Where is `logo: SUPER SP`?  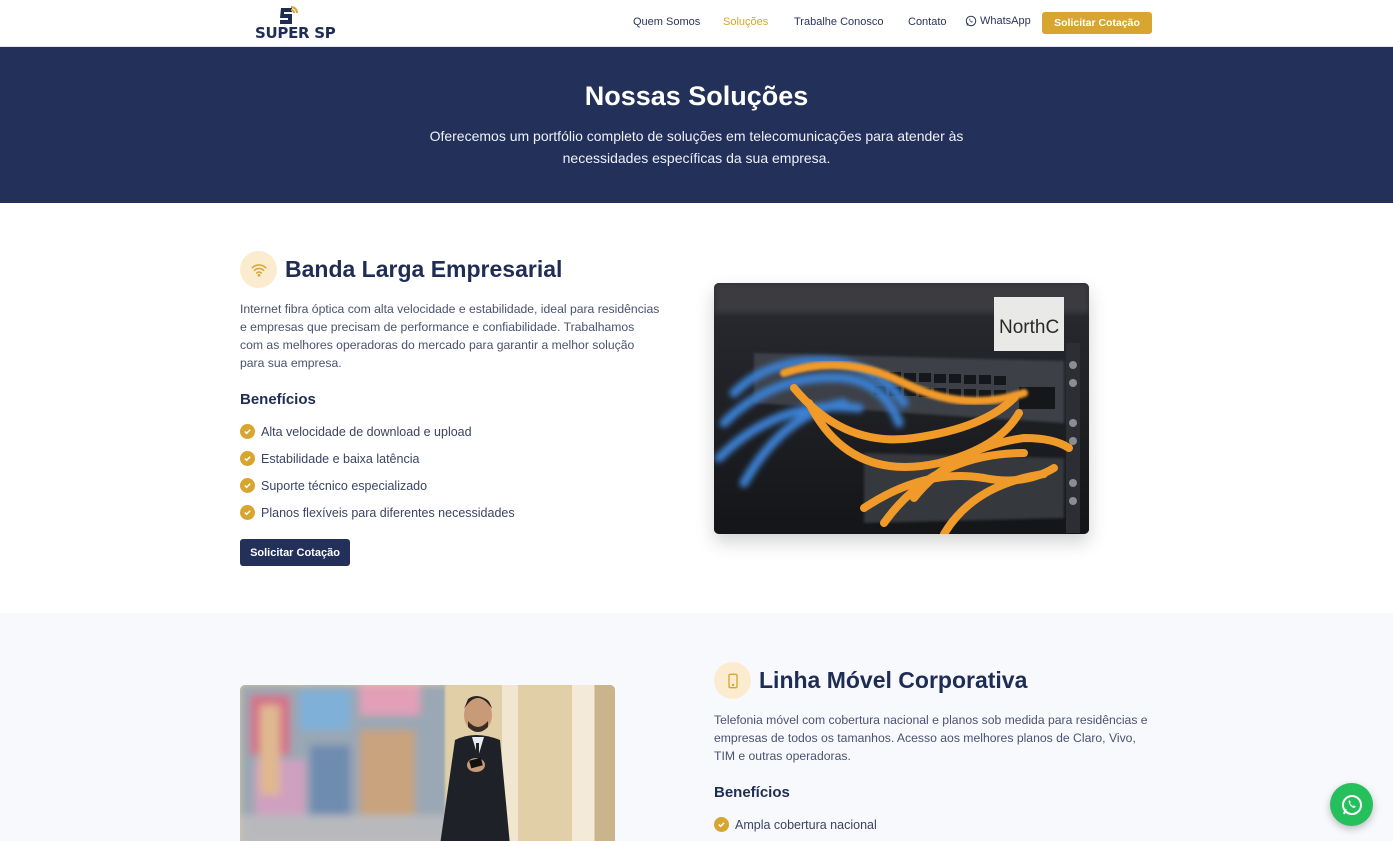
logo: SUPER SP is located at coordinates (295, 24).